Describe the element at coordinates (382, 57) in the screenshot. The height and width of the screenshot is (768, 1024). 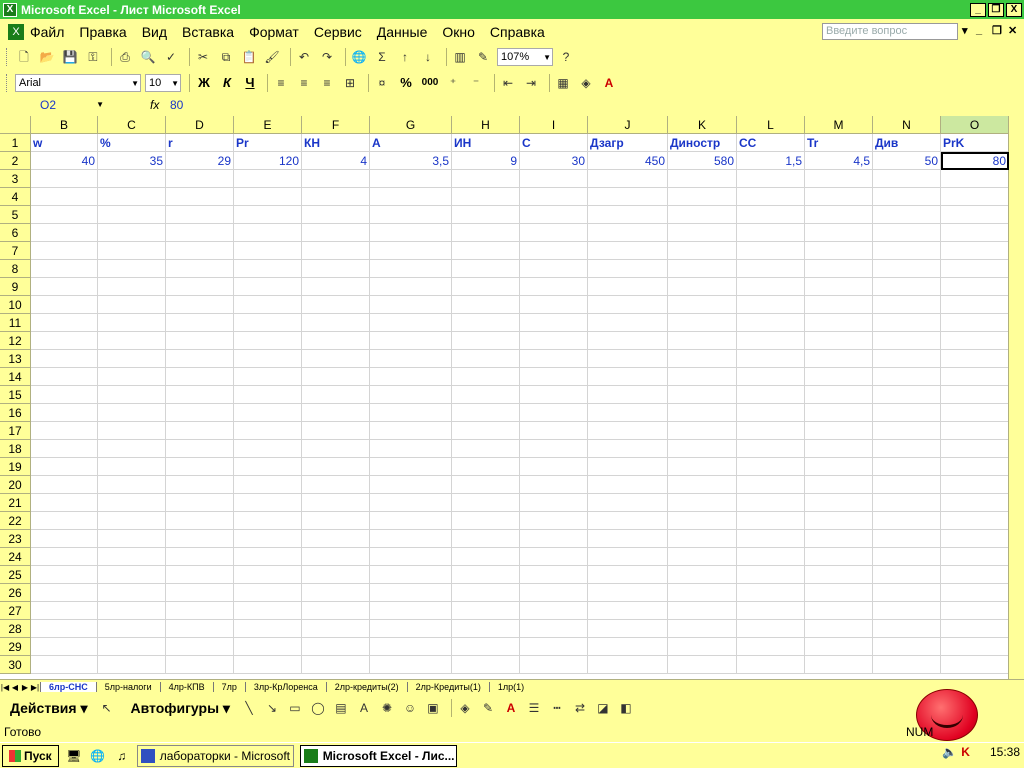
I see `autosum-icon: Σ` at that location.